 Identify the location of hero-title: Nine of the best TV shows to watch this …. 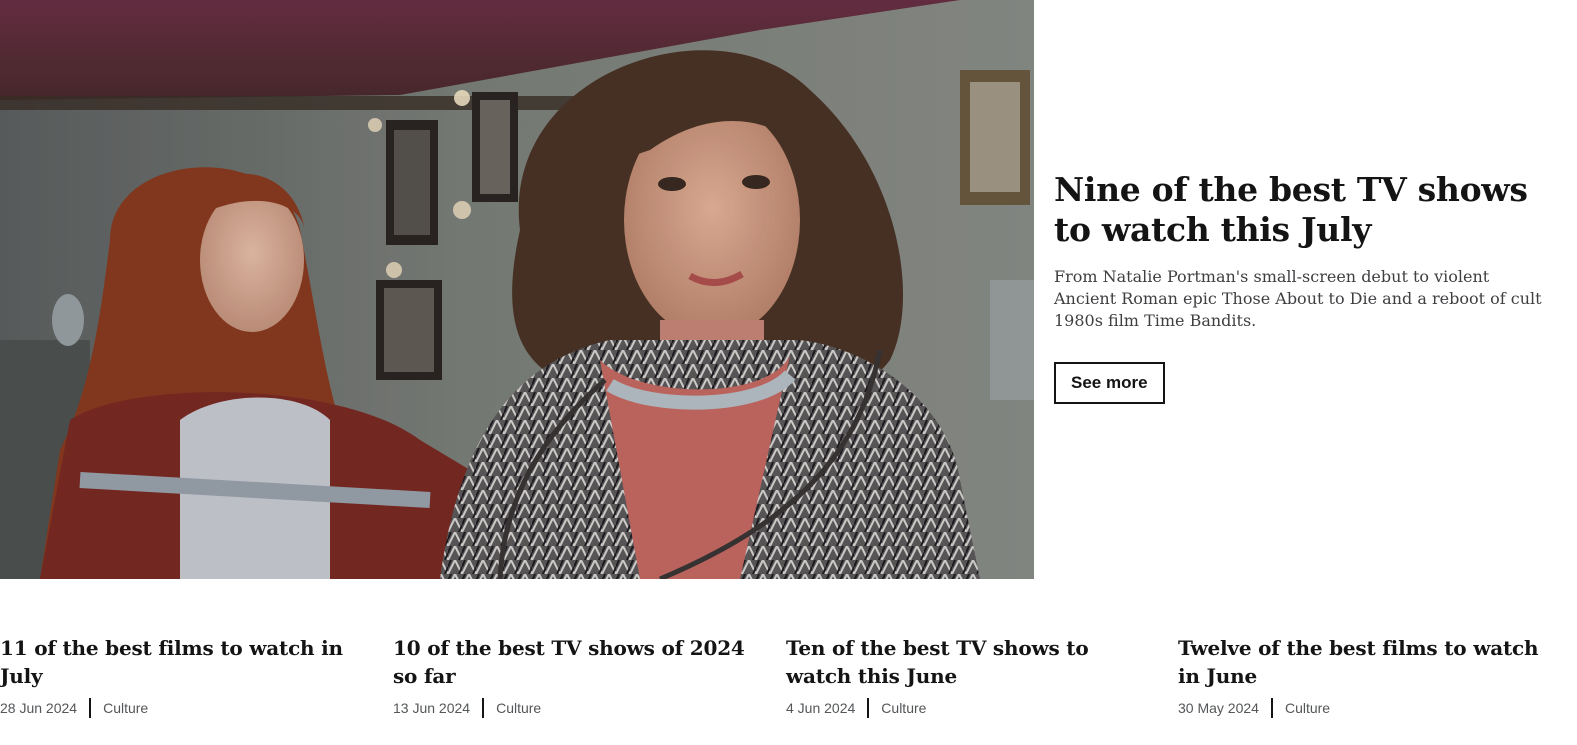
(1304, 210).